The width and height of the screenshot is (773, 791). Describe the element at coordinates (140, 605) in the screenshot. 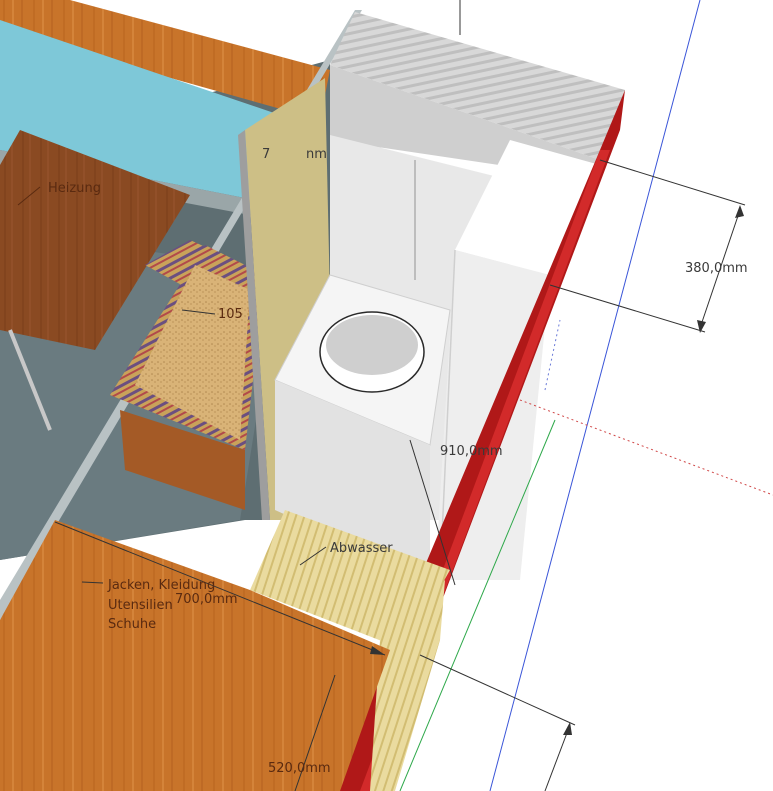

I see `jacken-label-line2: Utensilien` at that location.